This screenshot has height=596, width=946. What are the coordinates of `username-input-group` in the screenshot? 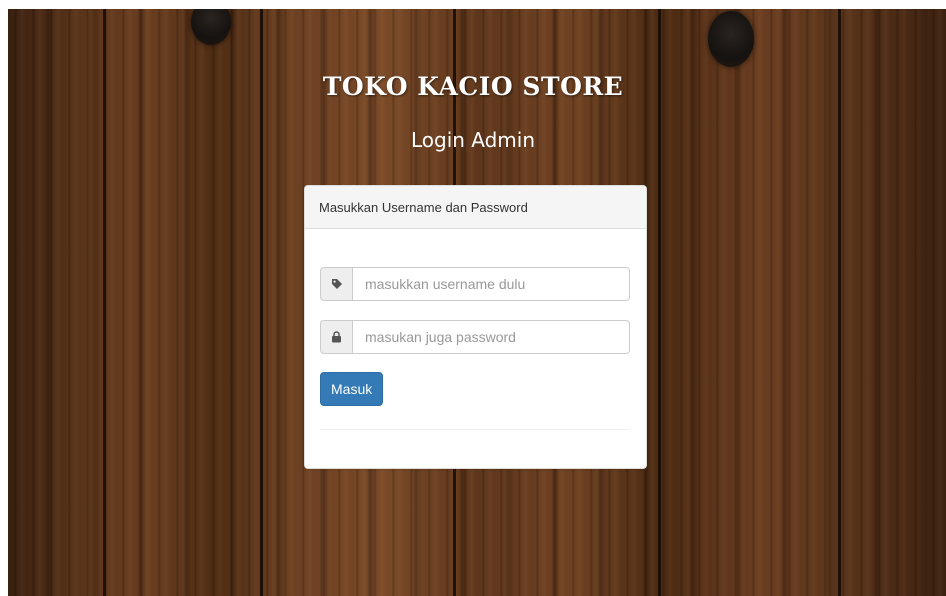 It's located at (475, 284).